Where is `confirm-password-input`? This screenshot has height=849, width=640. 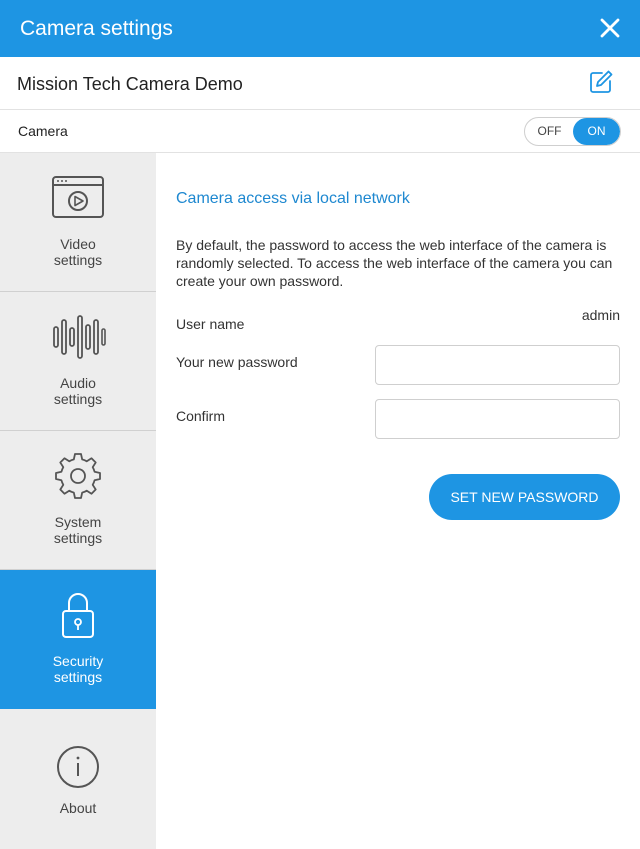 confirm-password-input is located at coordinates (497, 419).